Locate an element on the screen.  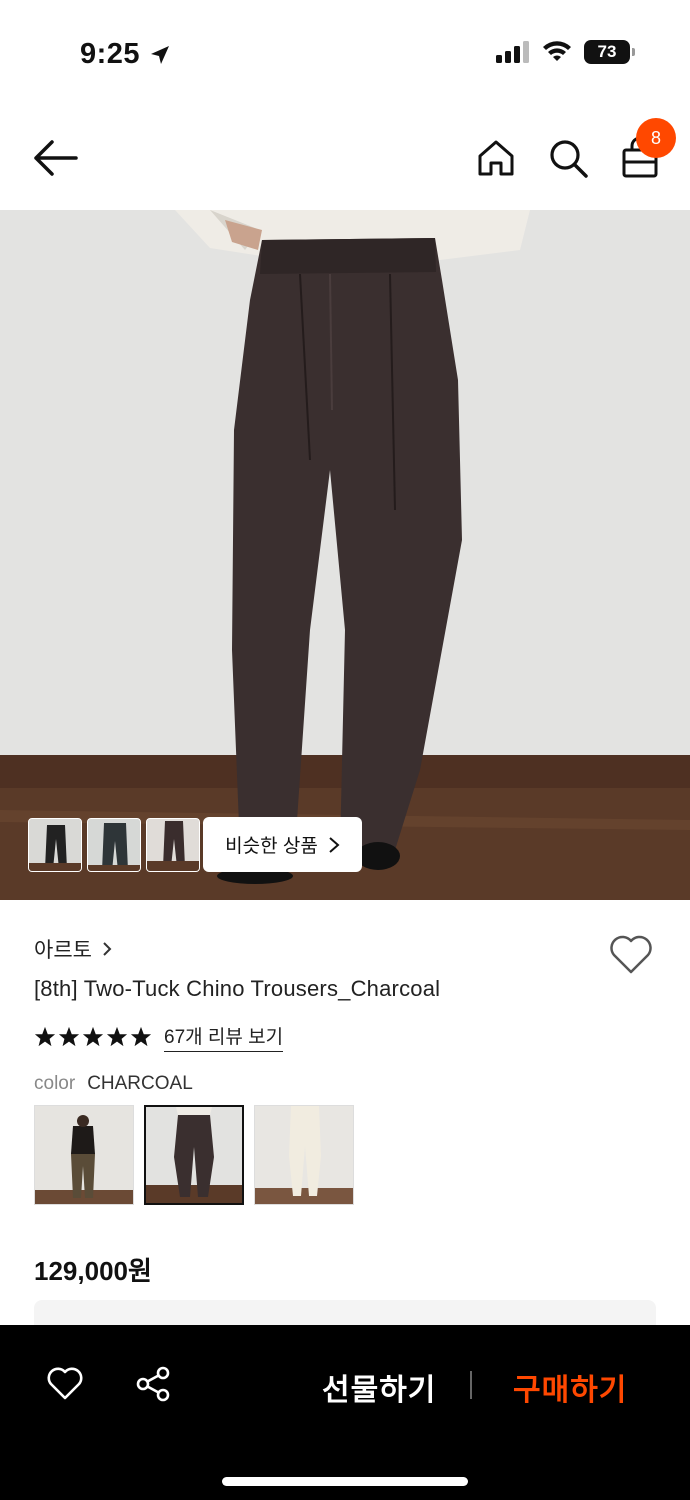
similar-products-button: 비슷한 상품 is located at coordinates (282, 844).